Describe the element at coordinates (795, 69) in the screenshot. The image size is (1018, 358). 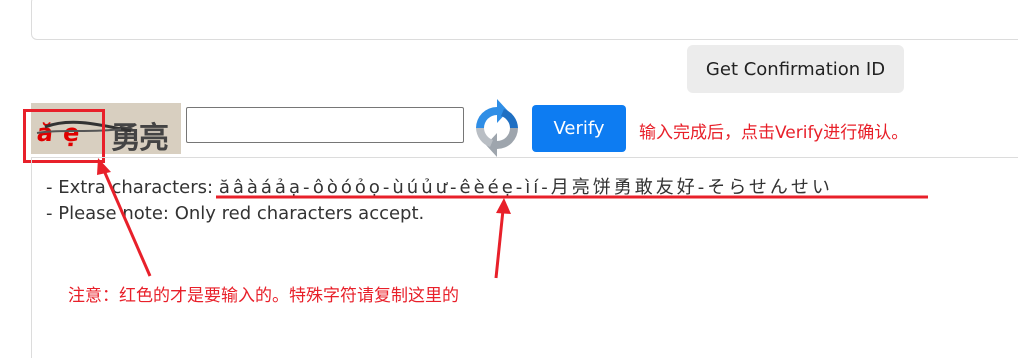
I see `get-confirmation-id-button: Get Confirmation ID` at that location.